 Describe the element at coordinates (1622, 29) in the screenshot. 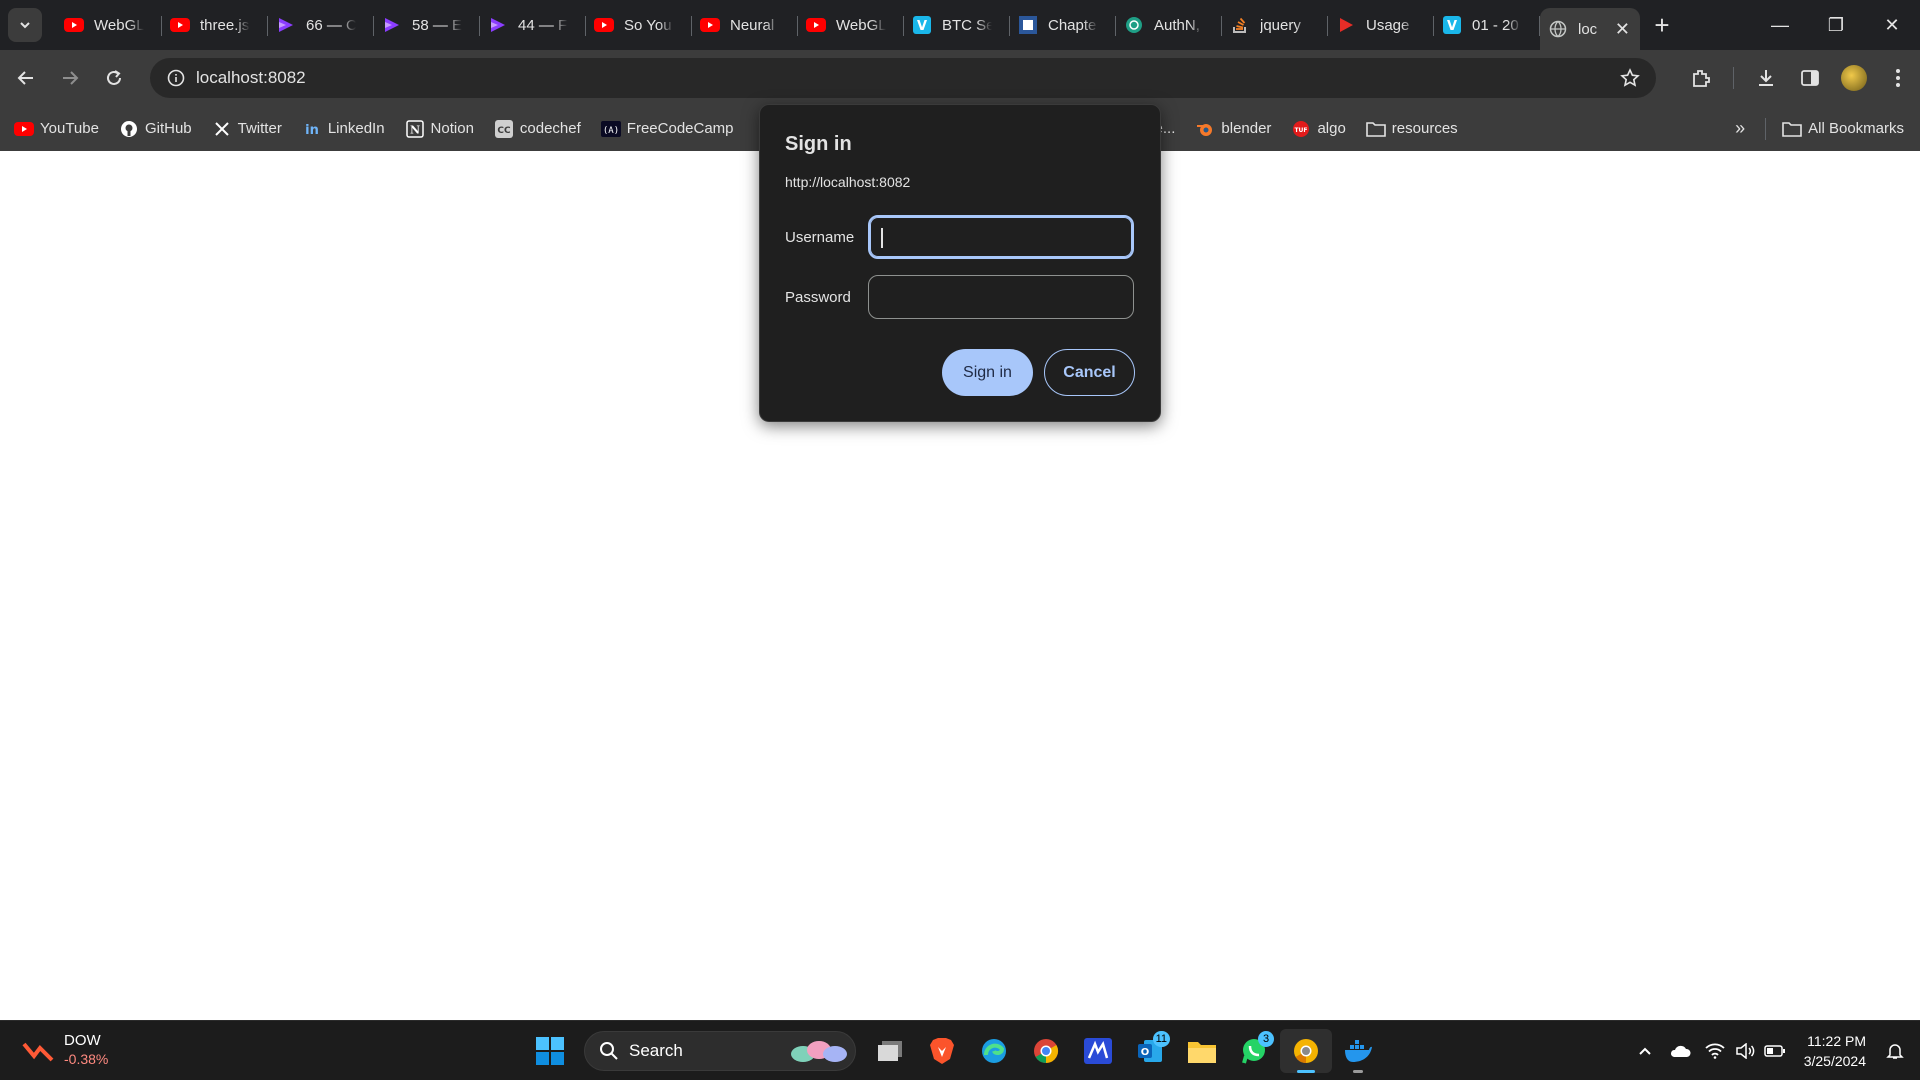

I see `close-tab-icon: ✕` at that location.